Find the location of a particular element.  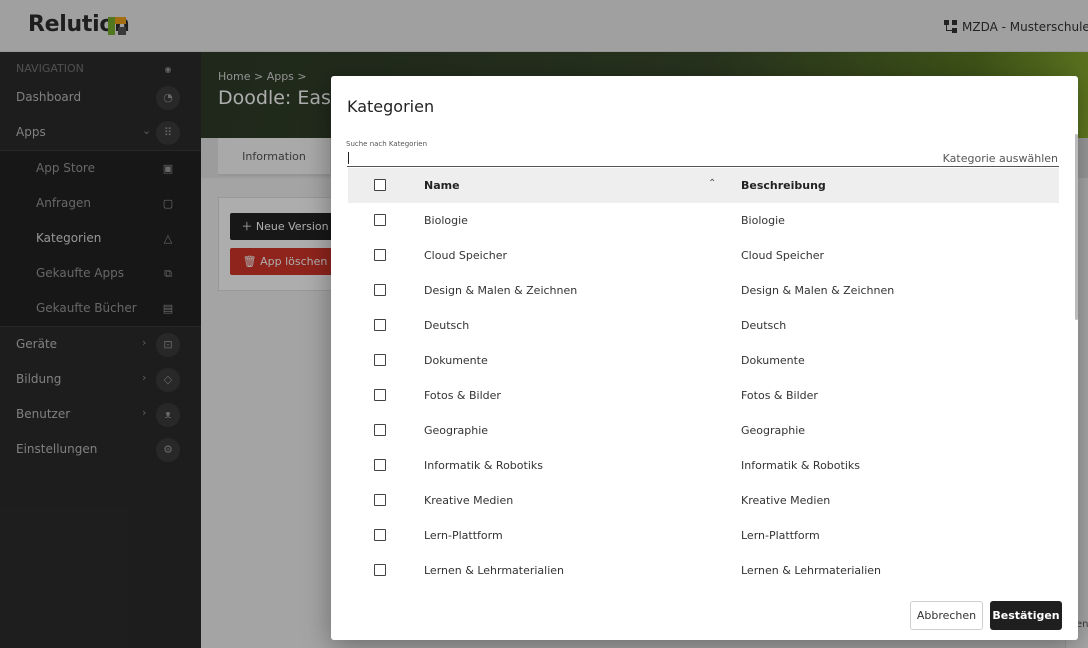

cell-description: Design & Malen & Zeichnen is located at coordinates (818, 290).